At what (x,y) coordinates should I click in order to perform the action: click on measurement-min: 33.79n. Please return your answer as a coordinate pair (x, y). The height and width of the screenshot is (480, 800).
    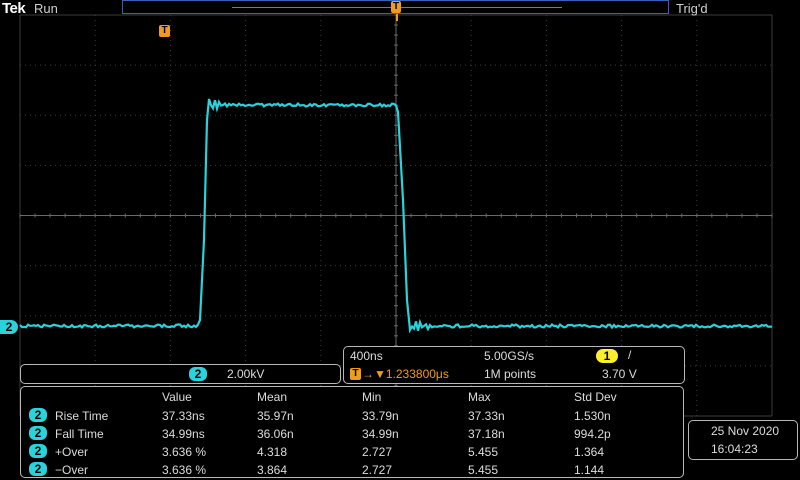
    Looking at the image, I should click on (380, 416).